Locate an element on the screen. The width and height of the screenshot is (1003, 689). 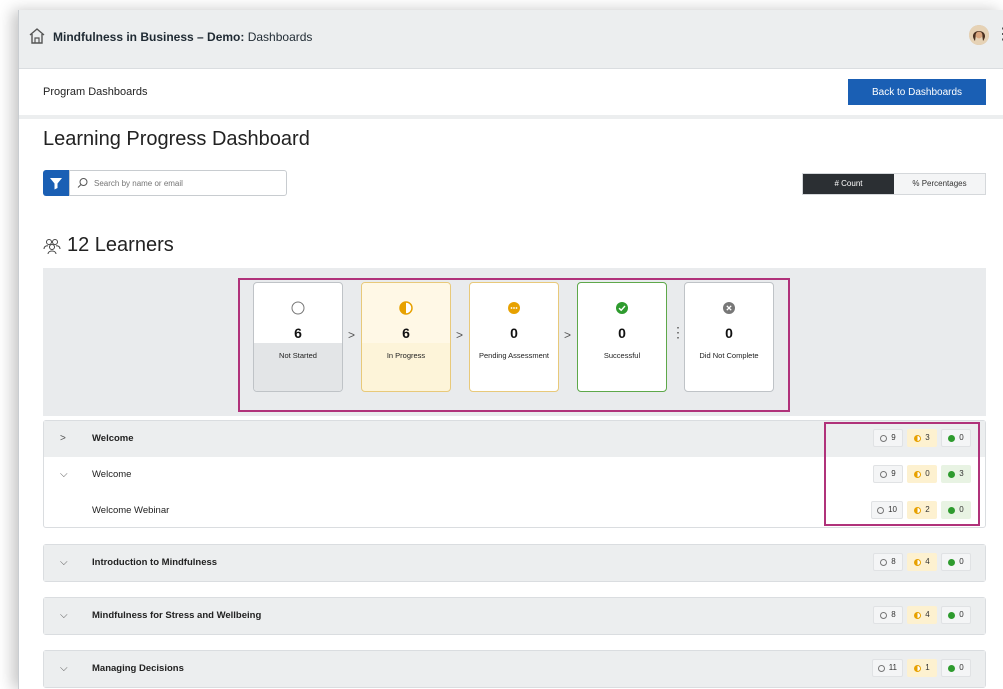
ellipsis-circle-icon is located at coordinates (514, 308).